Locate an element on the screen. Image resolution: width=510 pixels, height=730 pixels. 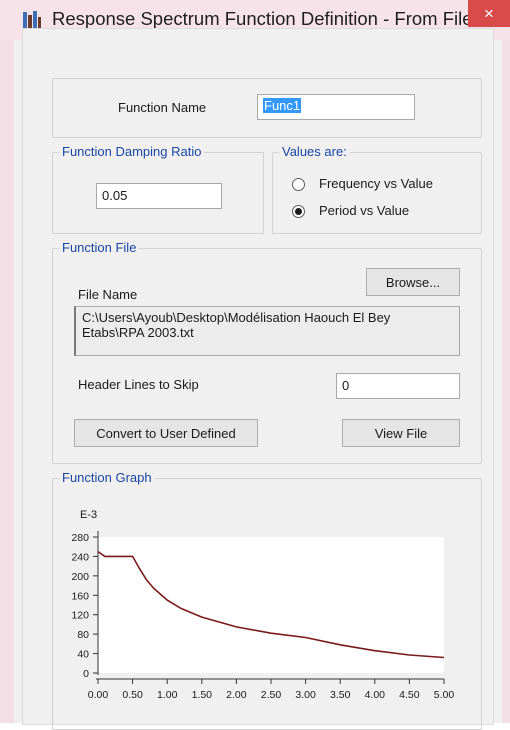
period-vs-value-label: Period vs Value is located at coordinates (364, 210).